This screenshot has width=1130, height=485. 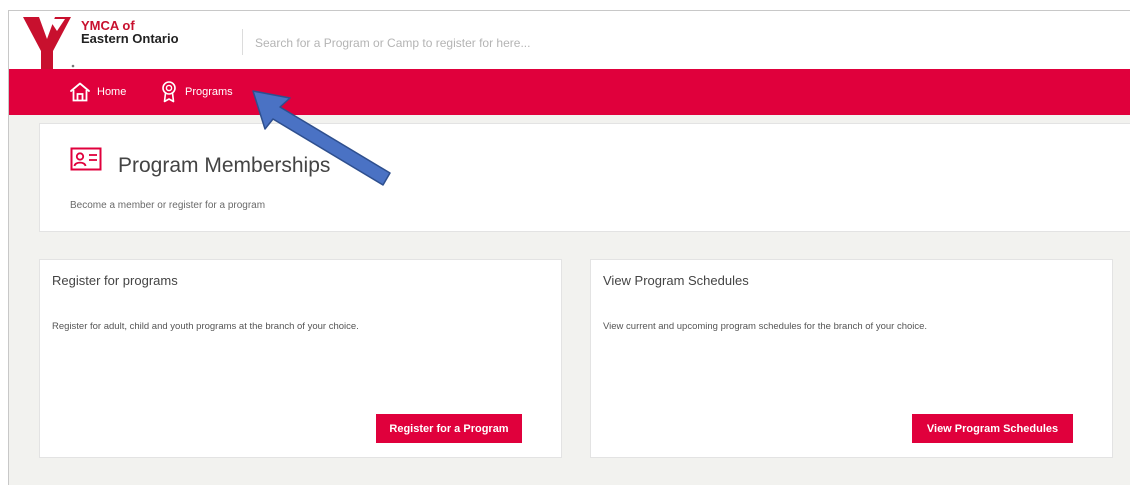 I want to click on nav-home: Home, so click(x=97, y=92).